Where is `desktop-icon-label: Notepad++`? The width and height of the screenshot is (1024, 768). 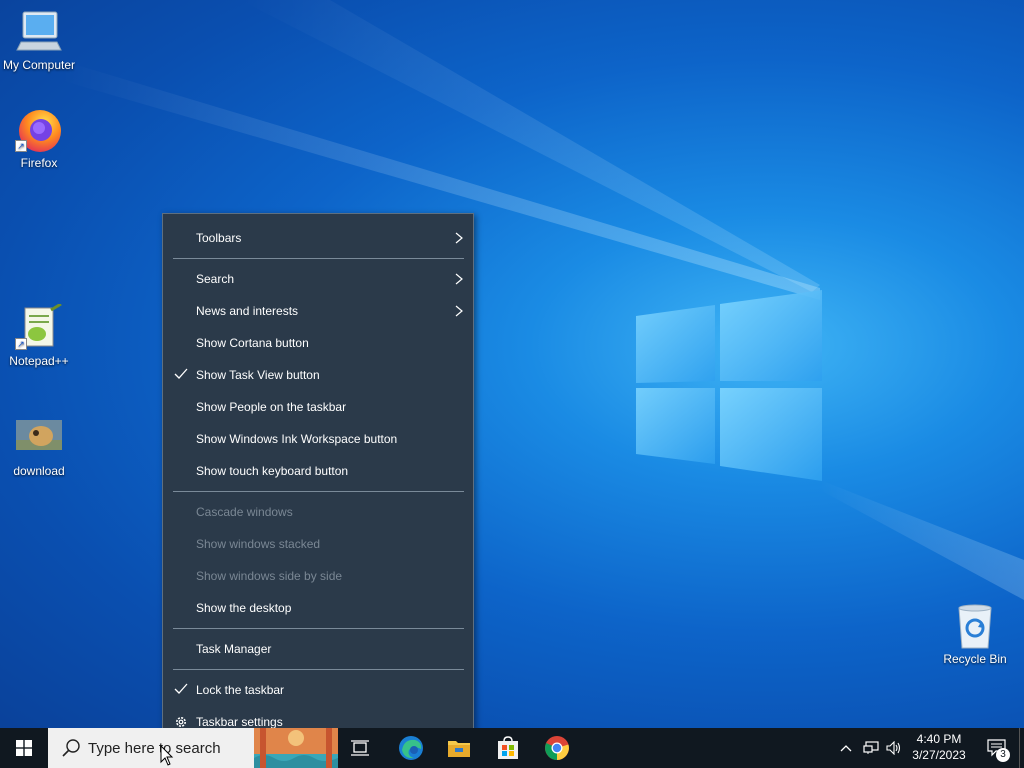
desktop-icon-label: Notepad++ is located at coordinates (39, 361).